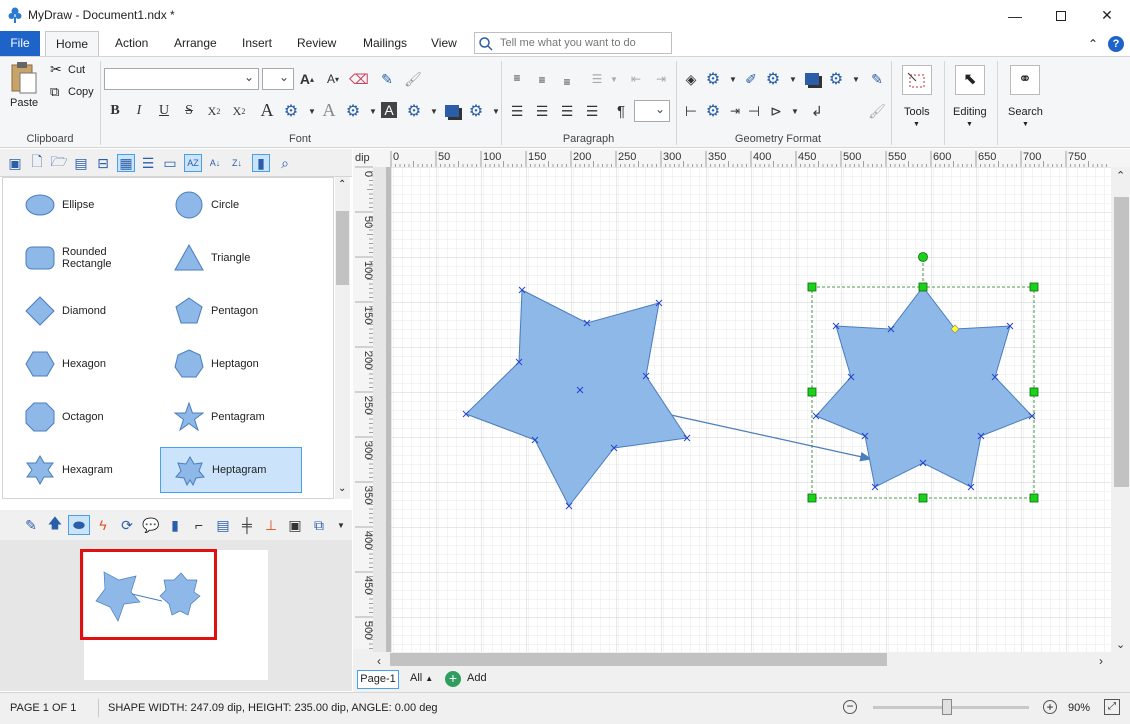 This screenshot has width=1130, height=724. I want to click on tab-action: Action, so click(131, 43).